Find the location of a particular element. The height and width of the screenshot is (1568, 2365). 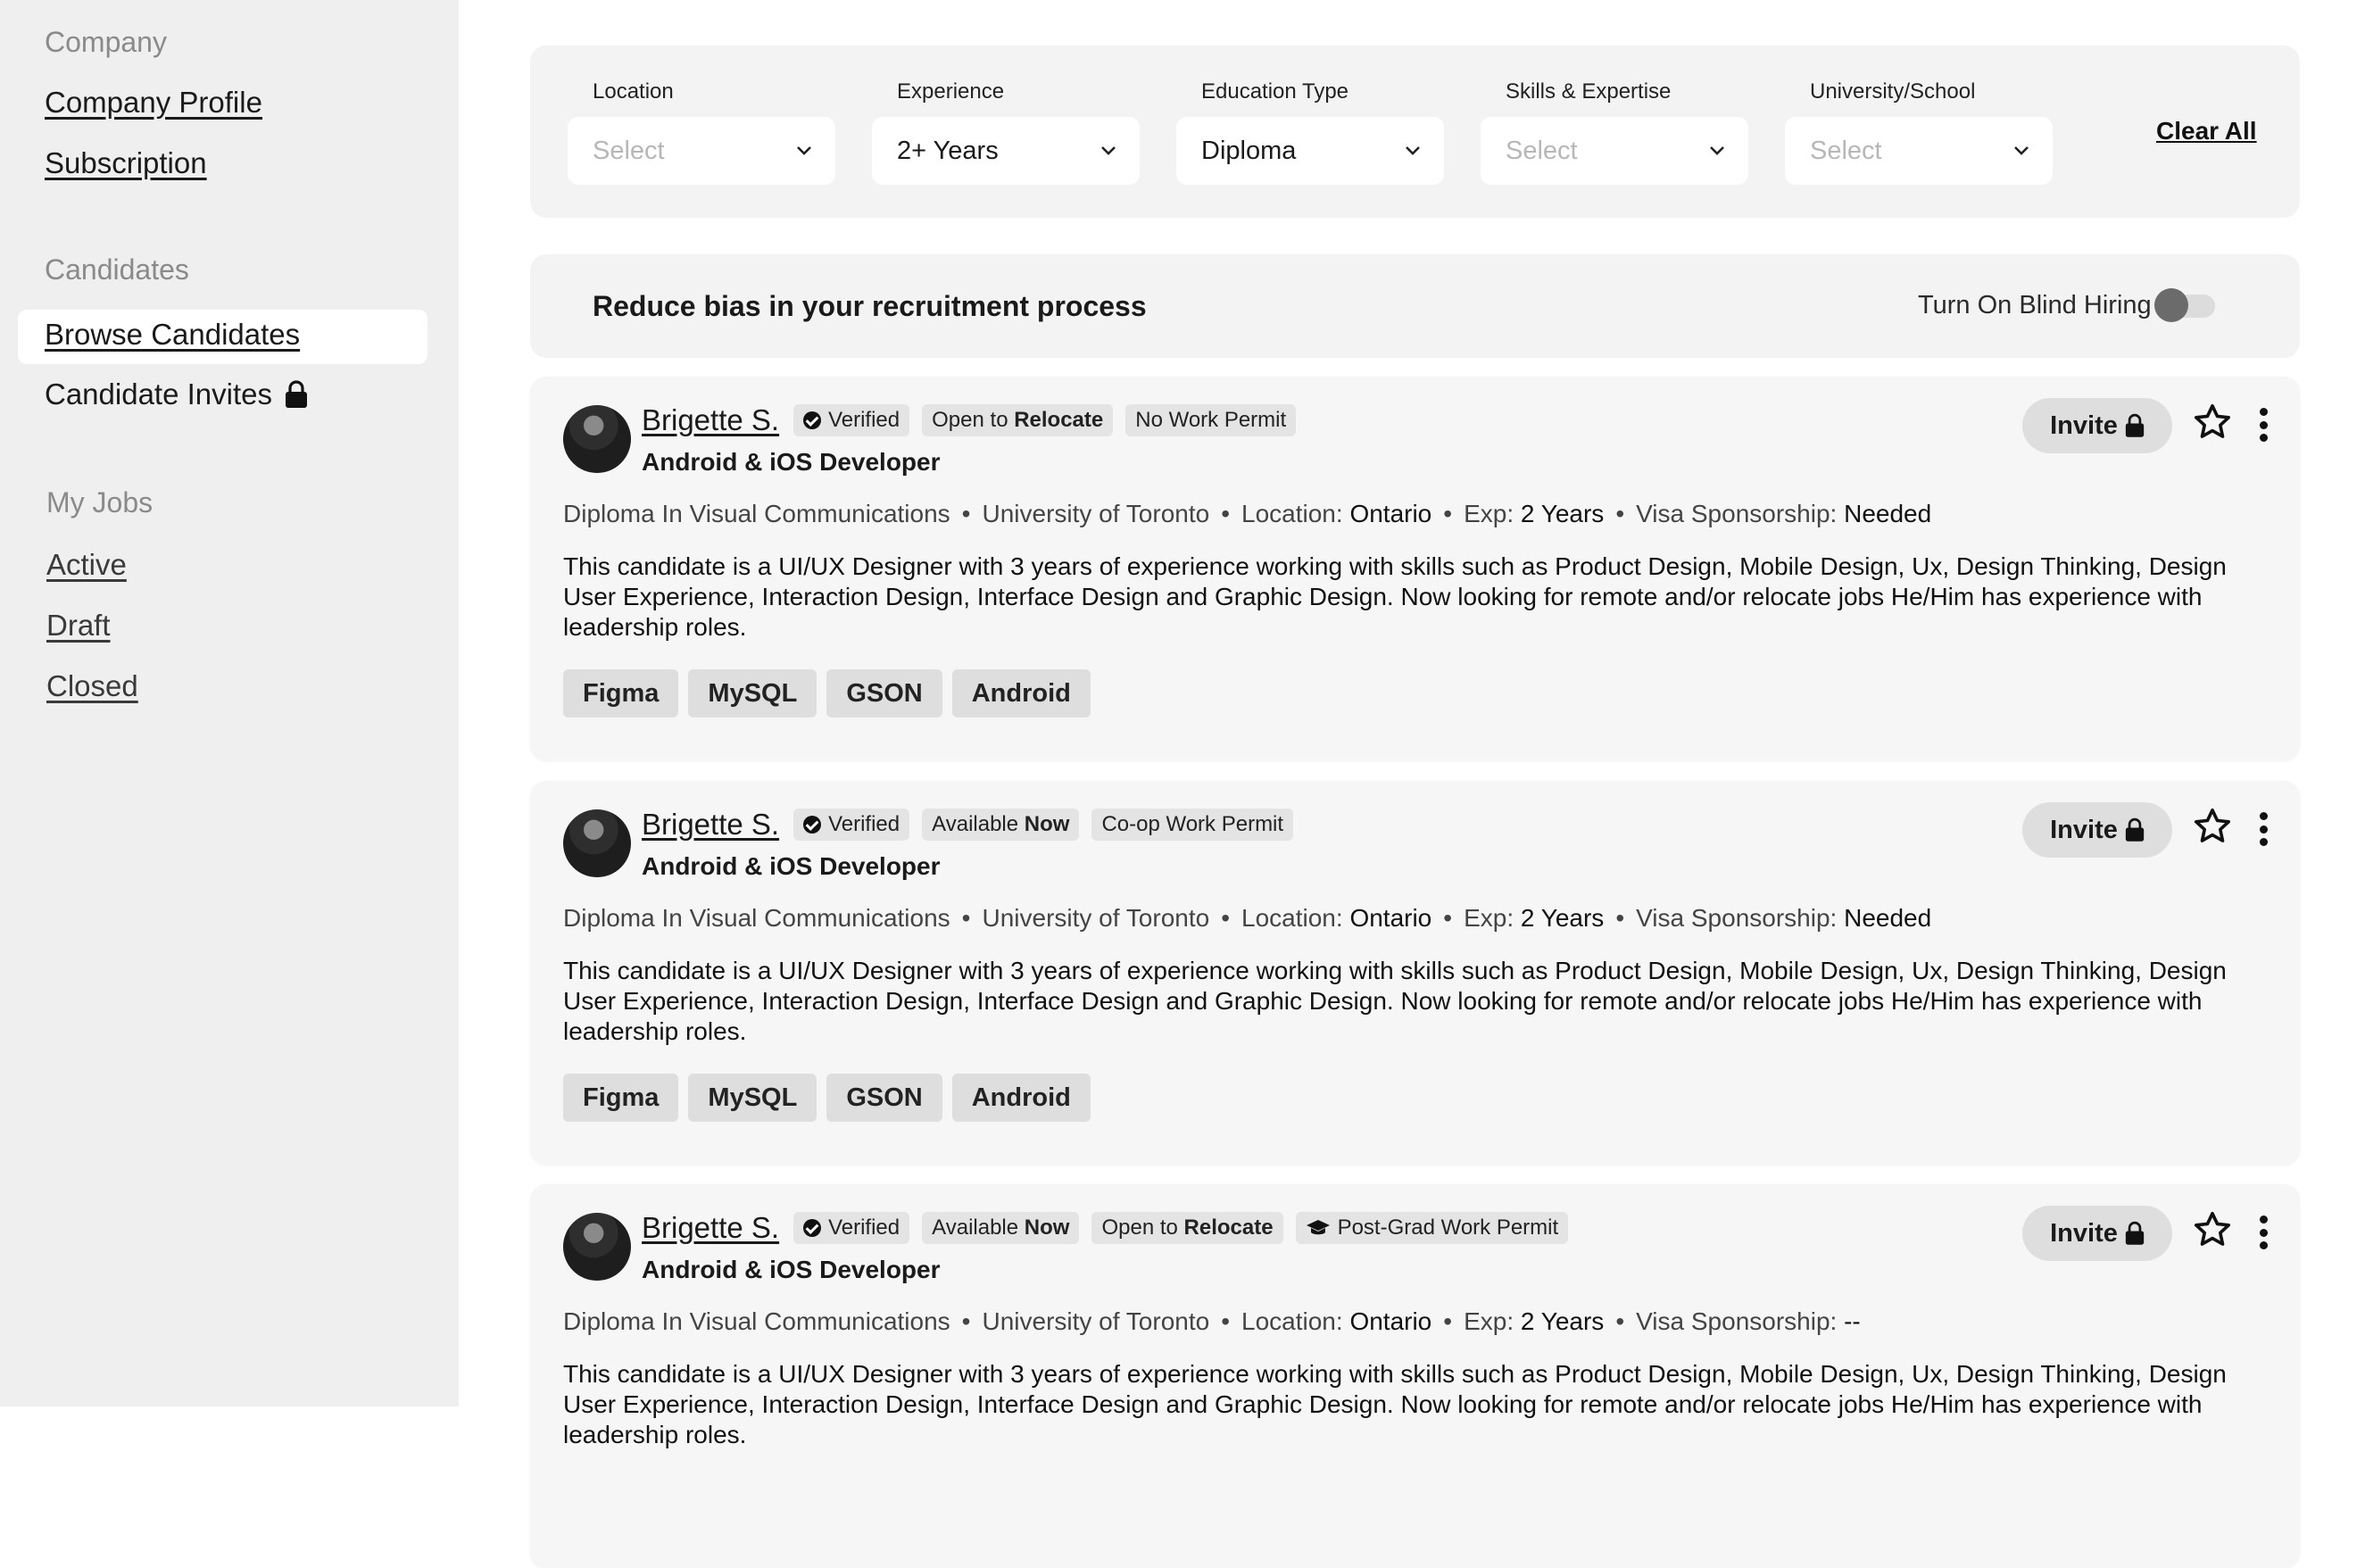

work-permit-badge: No Work Permit is located at coordinates (1211, 420).